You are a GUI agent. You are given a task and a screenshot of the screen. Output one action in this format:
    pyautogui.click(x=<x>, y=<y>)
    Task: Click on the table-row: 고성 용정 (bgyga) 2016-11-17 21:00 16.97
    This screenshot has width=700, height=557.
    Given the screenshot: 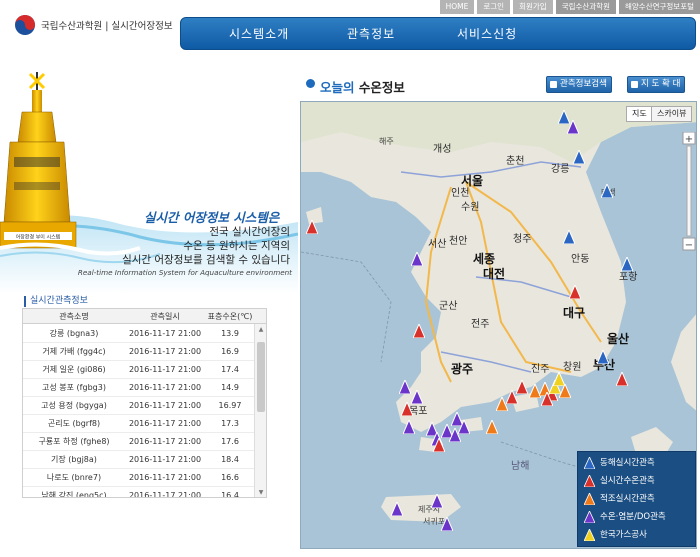 What is the action you would take?
    pyautogui.click(x=139, y=406)
    